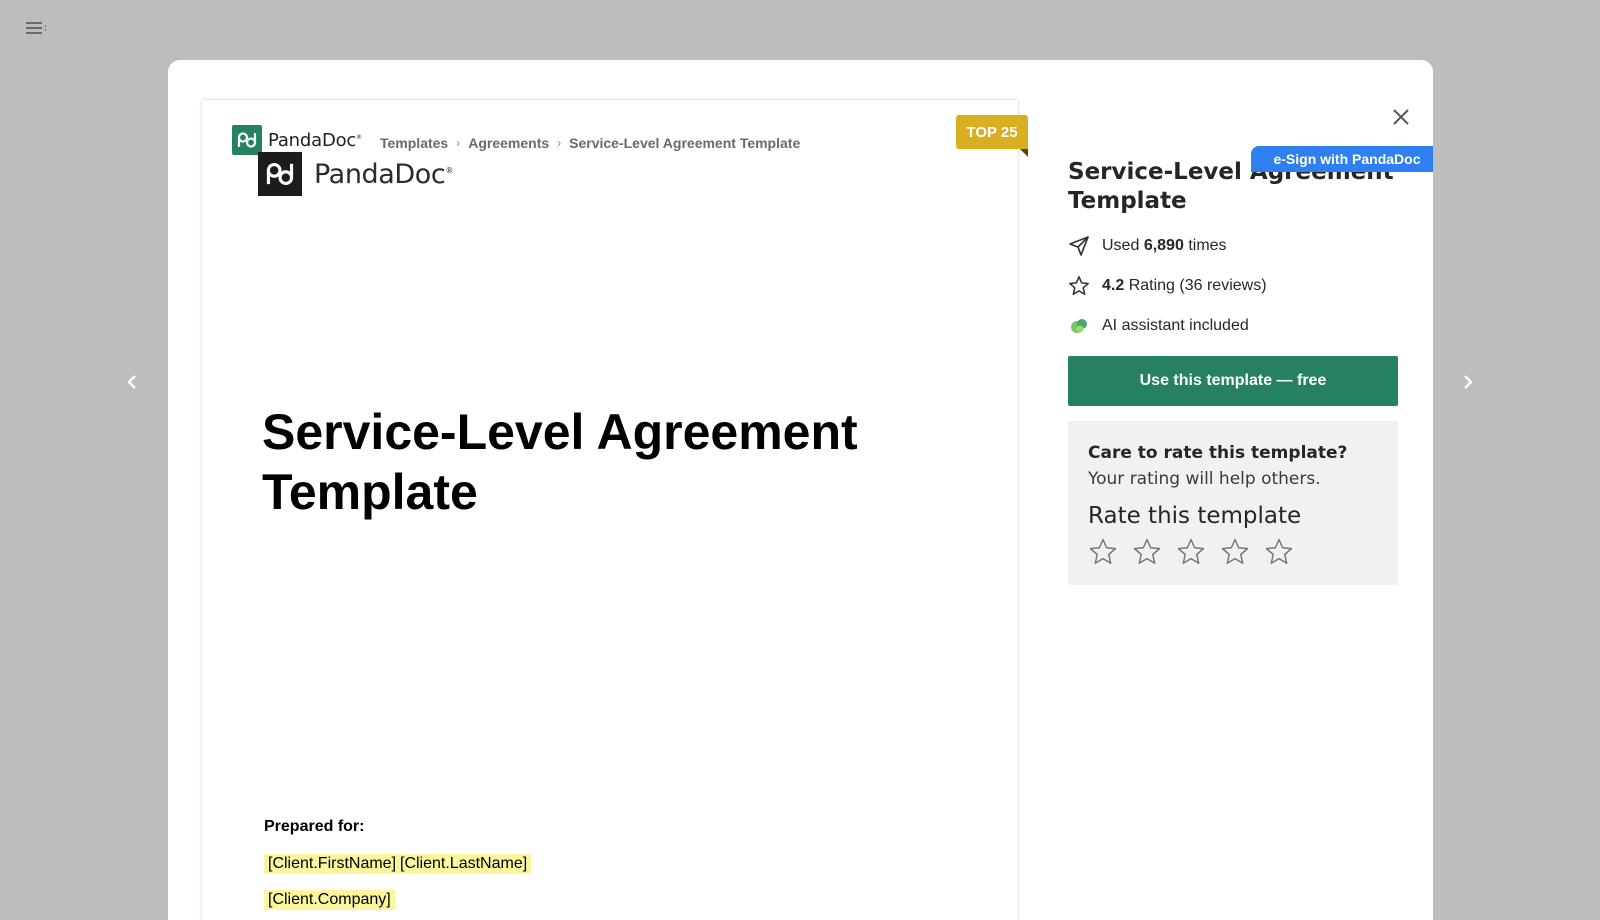 The width and height of the screenshot is (1600, 920). Describe the element at coordinates (560, 462) in the screenshot. I see `document-title: Service-Level Agreement Template` at that location.